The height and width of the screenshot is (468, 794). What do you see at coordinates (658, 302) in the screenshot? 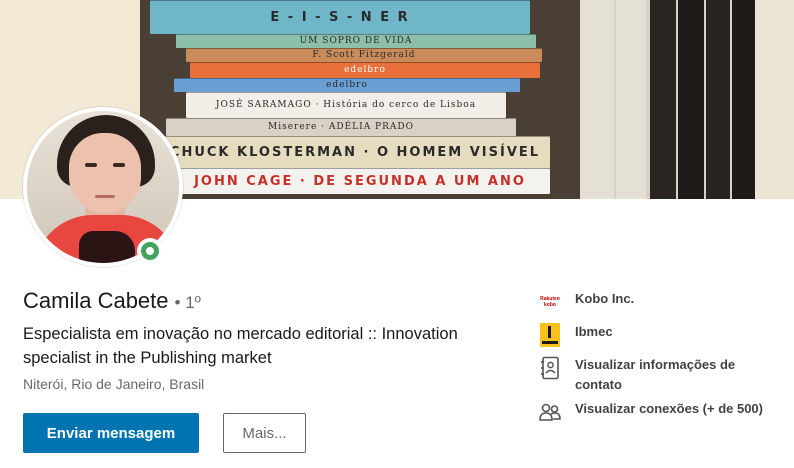
I see `company-link: Rakuten kobo Kobo Inc.` at bounding box center [658, 302].